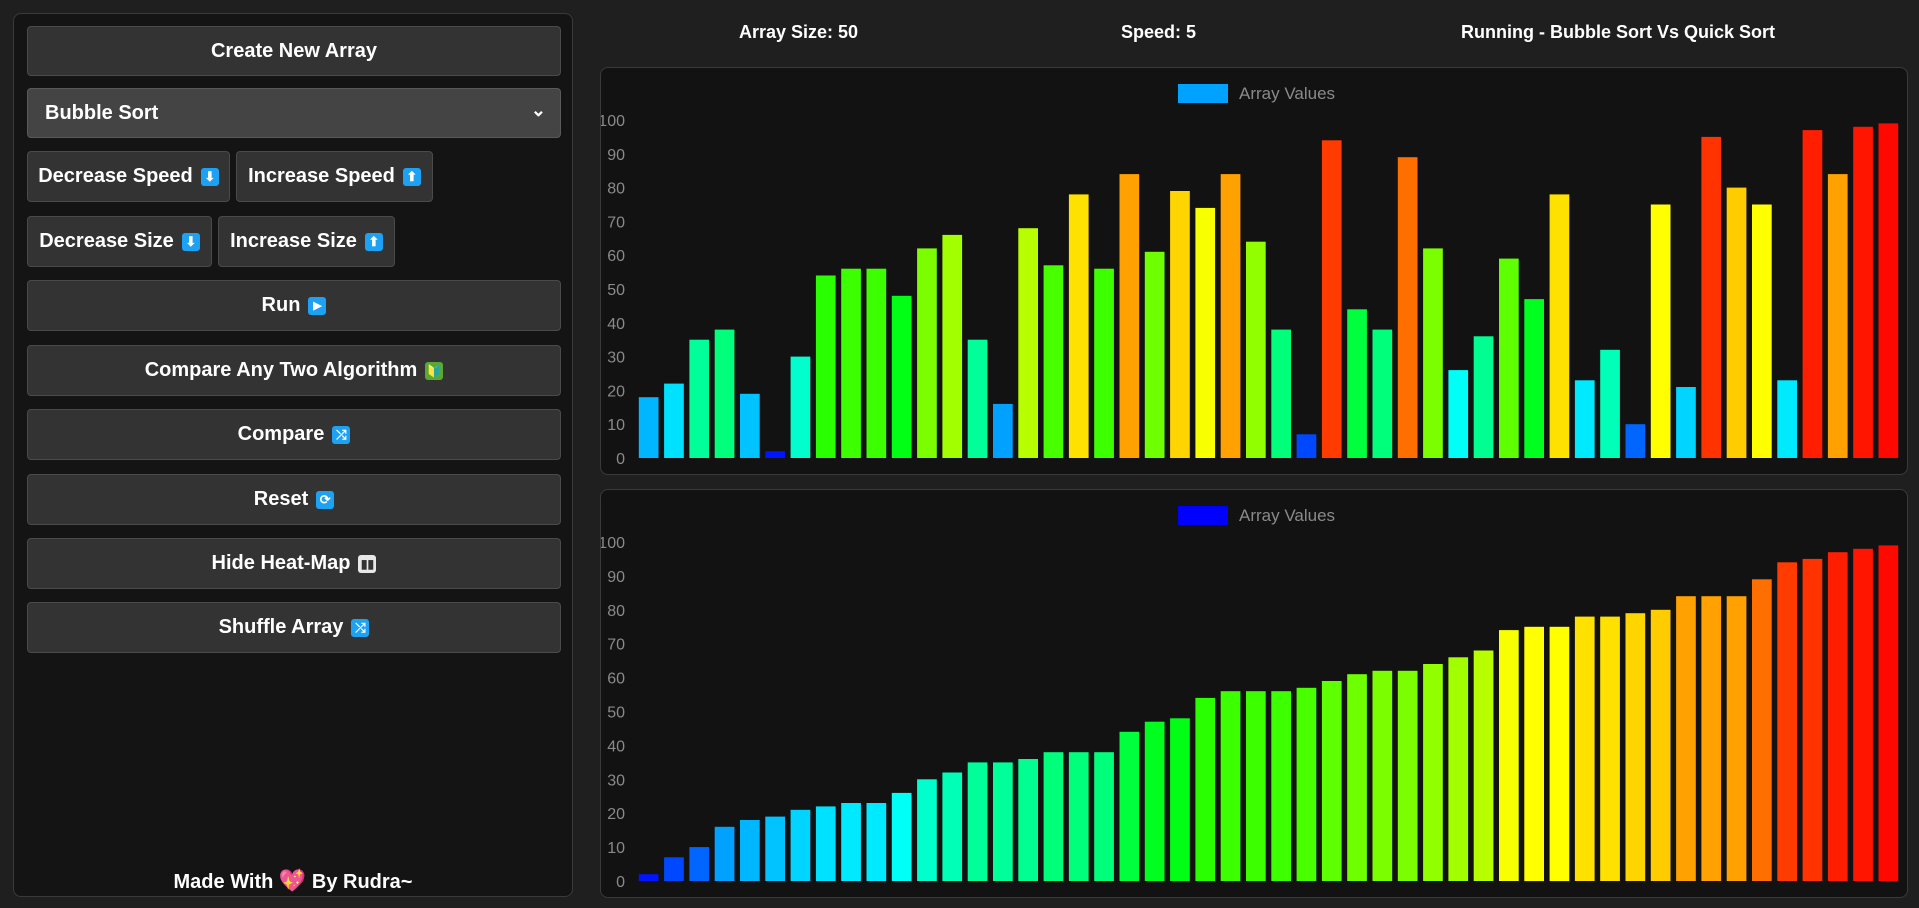 The image size is (1919, 908). Describe the element at coordinates (106, 241) in the screenshot. I see `decrease-size-label: Decrease Size` at that location.